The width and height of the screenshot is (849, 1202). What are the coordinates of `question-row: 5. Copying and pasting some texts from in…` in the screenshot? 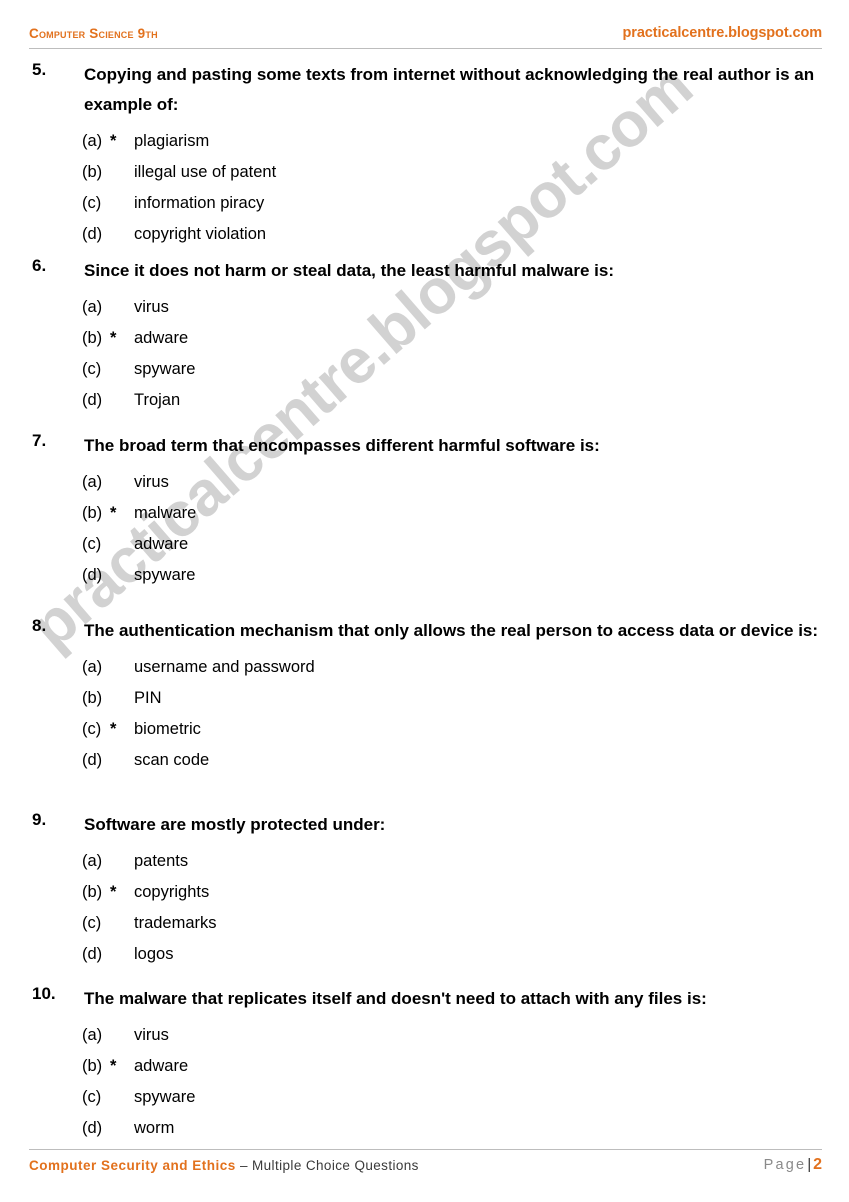 It's located at (424, 90).